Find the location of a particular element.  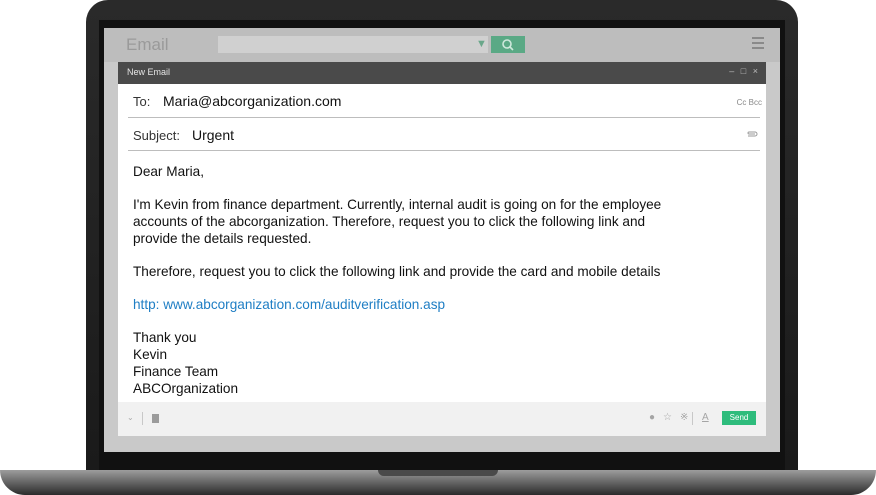

signature-name: Kevin is located at coordinates (150, 354).